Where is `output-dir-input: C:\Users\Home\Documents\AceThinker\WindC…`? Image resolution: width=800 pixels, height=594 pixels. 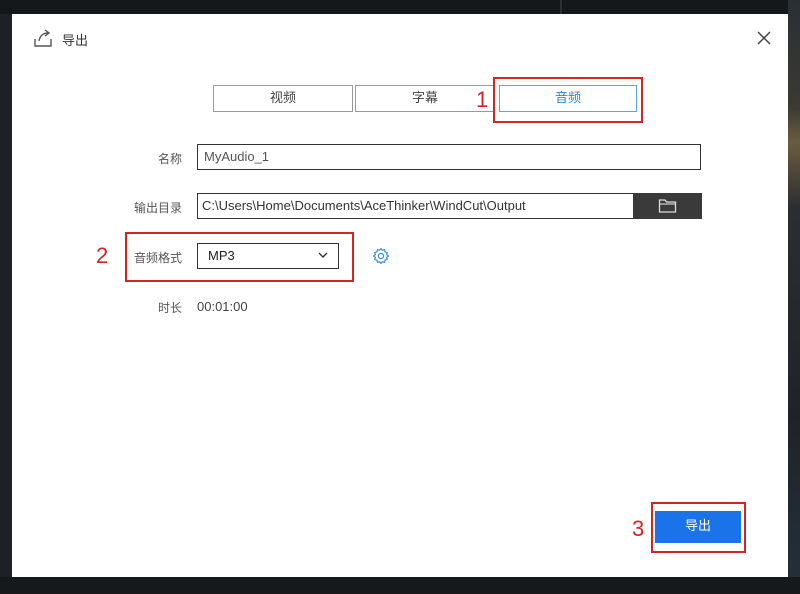 output-dir-input: C:\Users\Home\Documents\AceThinker\WindC… is located at coordinates (415, 206).